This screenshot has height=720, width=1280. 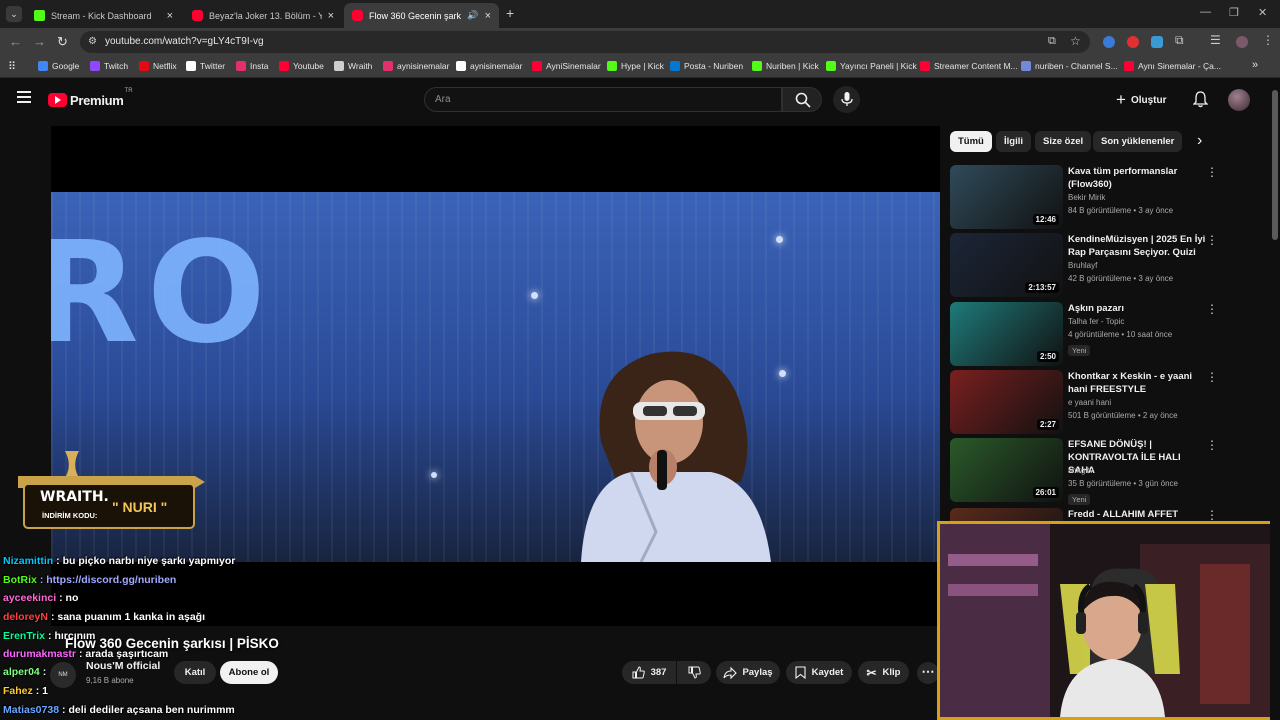 What do you see at coordinates (89, 580) in the screenshot?
I see `chat-message: BotRix: https://discord.gg/nuriben` at bounding box center [89, 580].